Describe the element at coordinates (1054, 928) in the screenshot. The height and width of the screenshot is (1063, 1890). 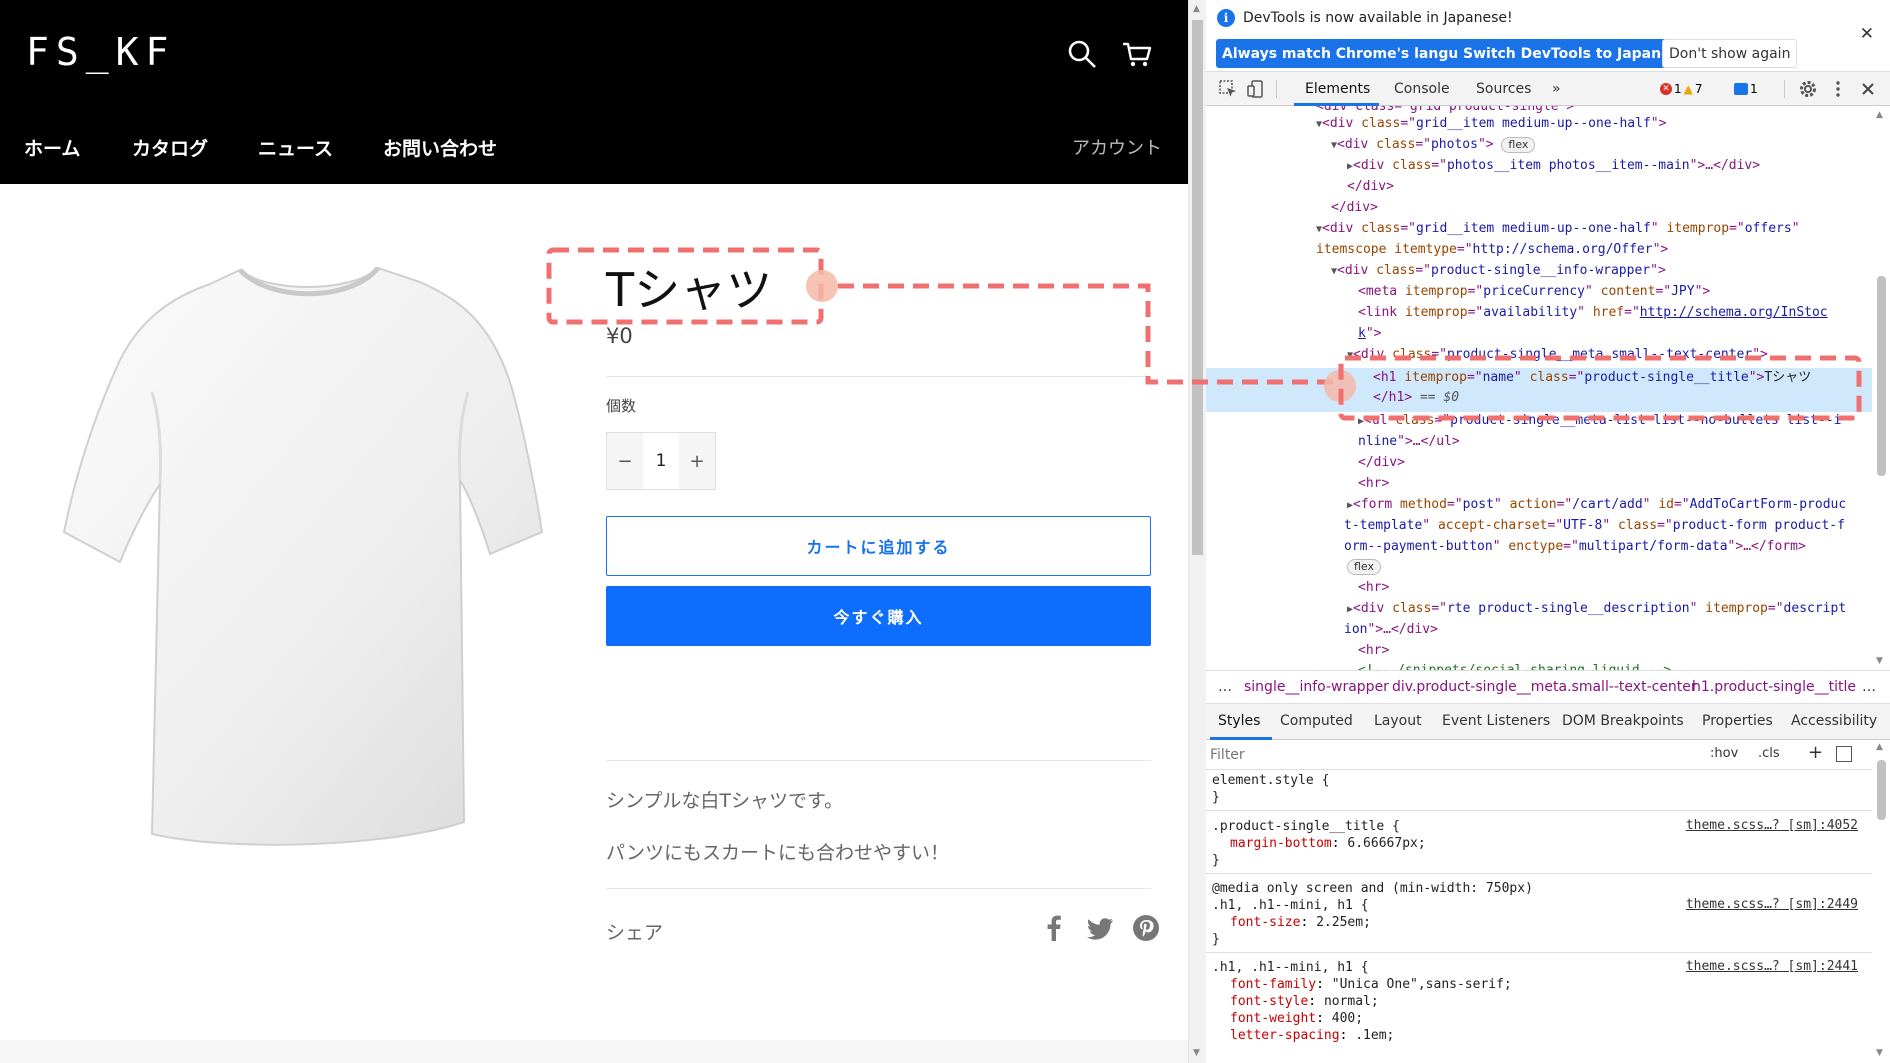
I see `facebook-icon` at that location.